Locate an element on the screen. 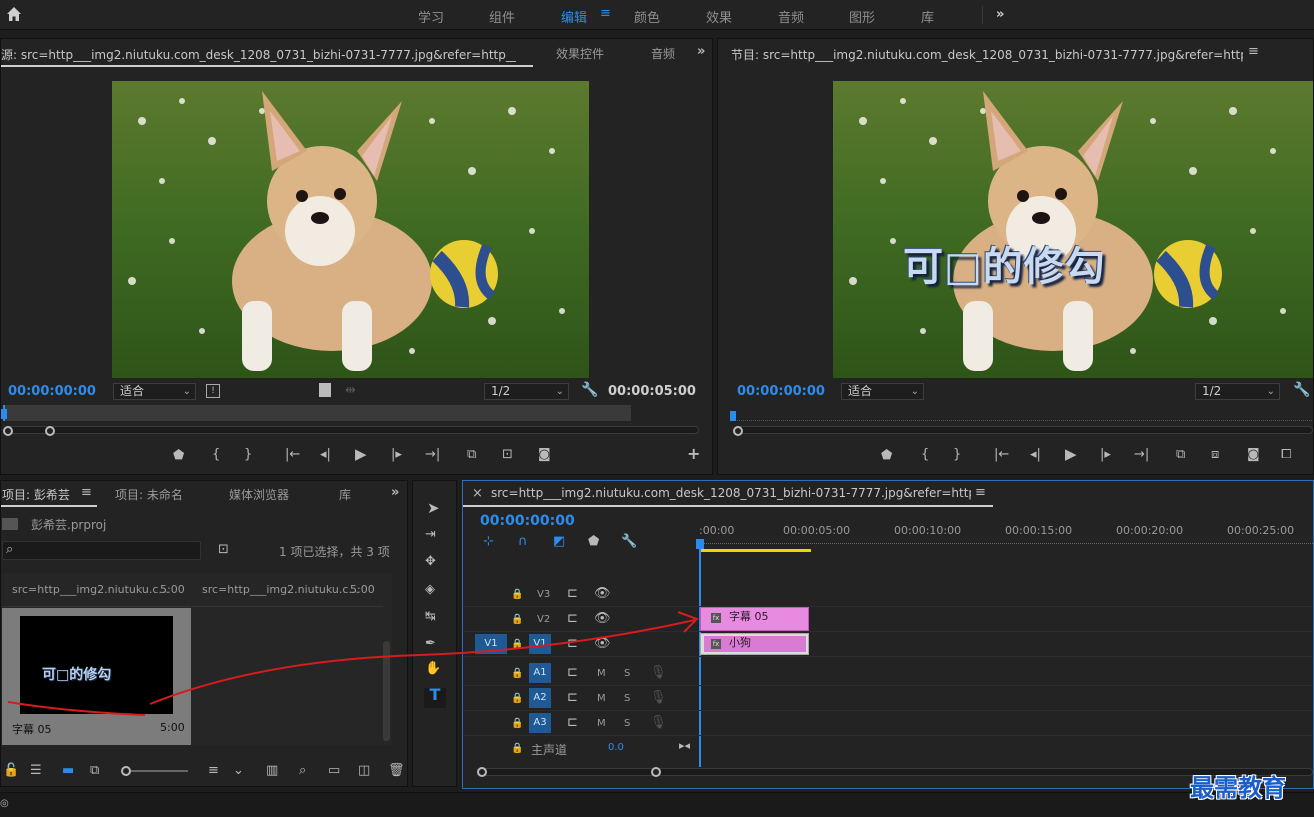 The image size is (1314, 817). watermark-text: 最需教育 is located at coordinates (1238, 787).